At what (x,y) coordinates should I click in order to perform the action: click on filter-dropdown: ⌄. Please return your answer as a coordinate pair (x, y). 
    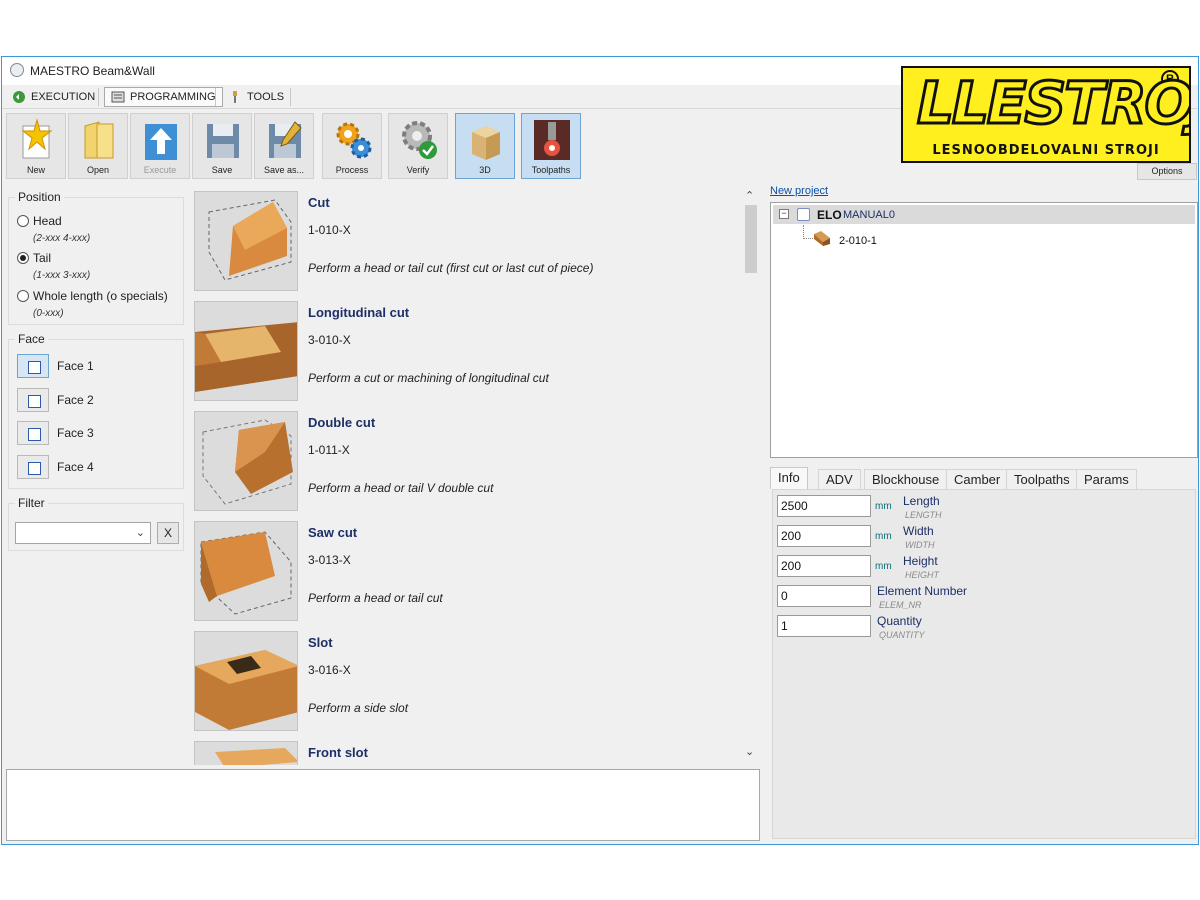
    Looking at the image, I should click on (83, 533).